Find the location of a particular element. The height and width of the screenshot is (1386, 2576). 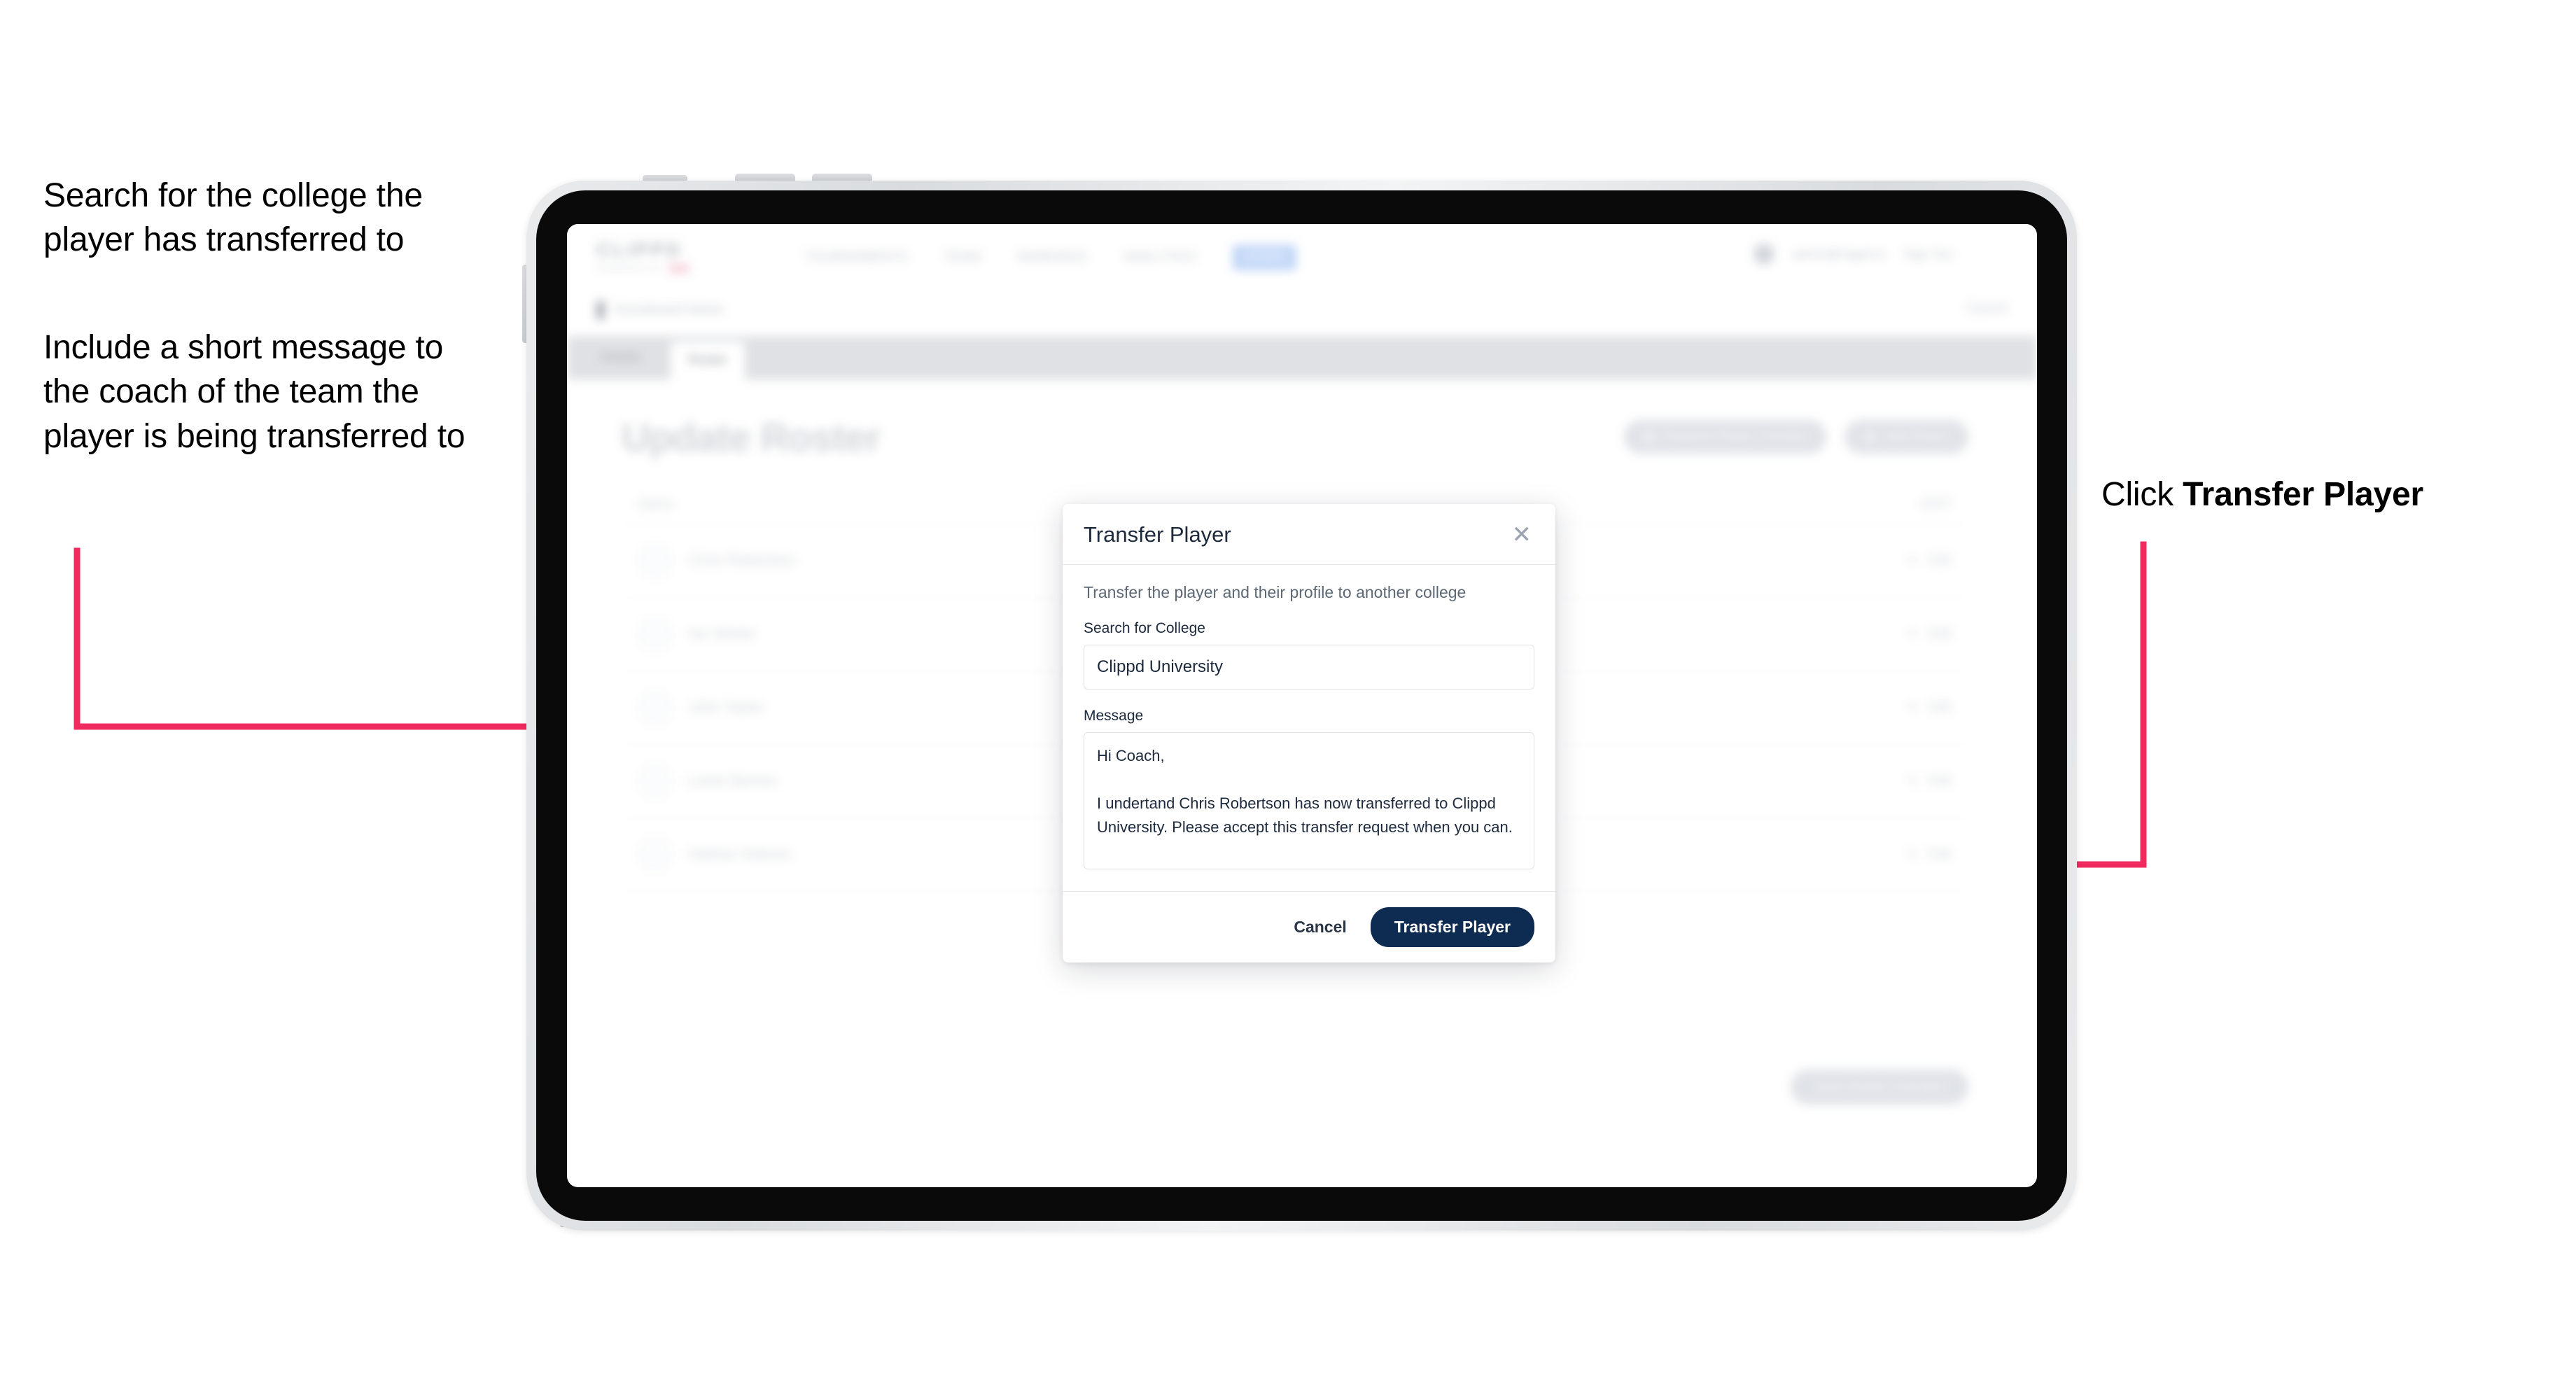

message-field-group: Message is located at coordinates (1309, 790).